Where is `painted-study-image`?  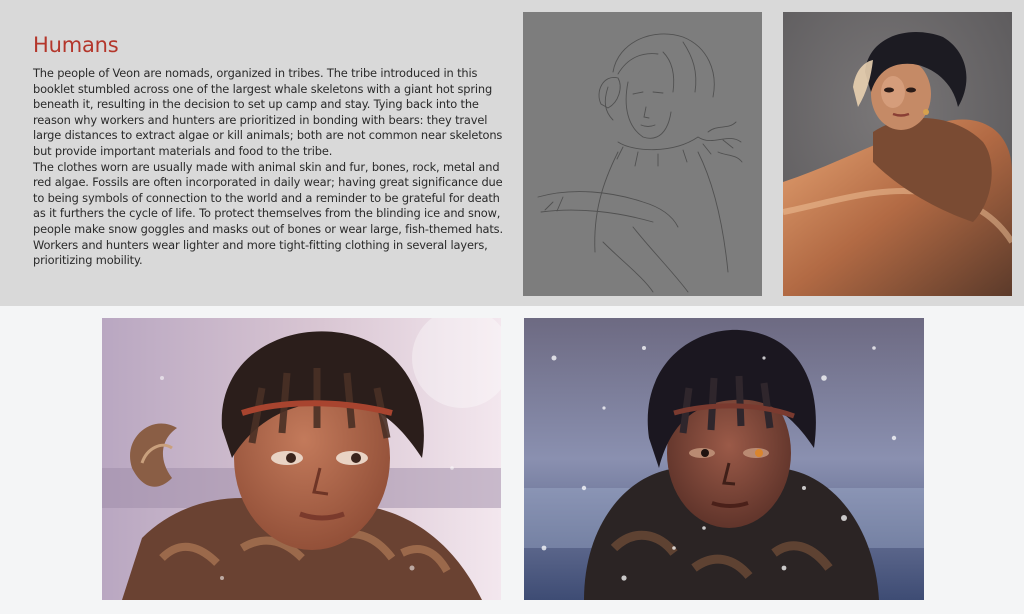
painted-study-image is located at coordinates (897, 154).